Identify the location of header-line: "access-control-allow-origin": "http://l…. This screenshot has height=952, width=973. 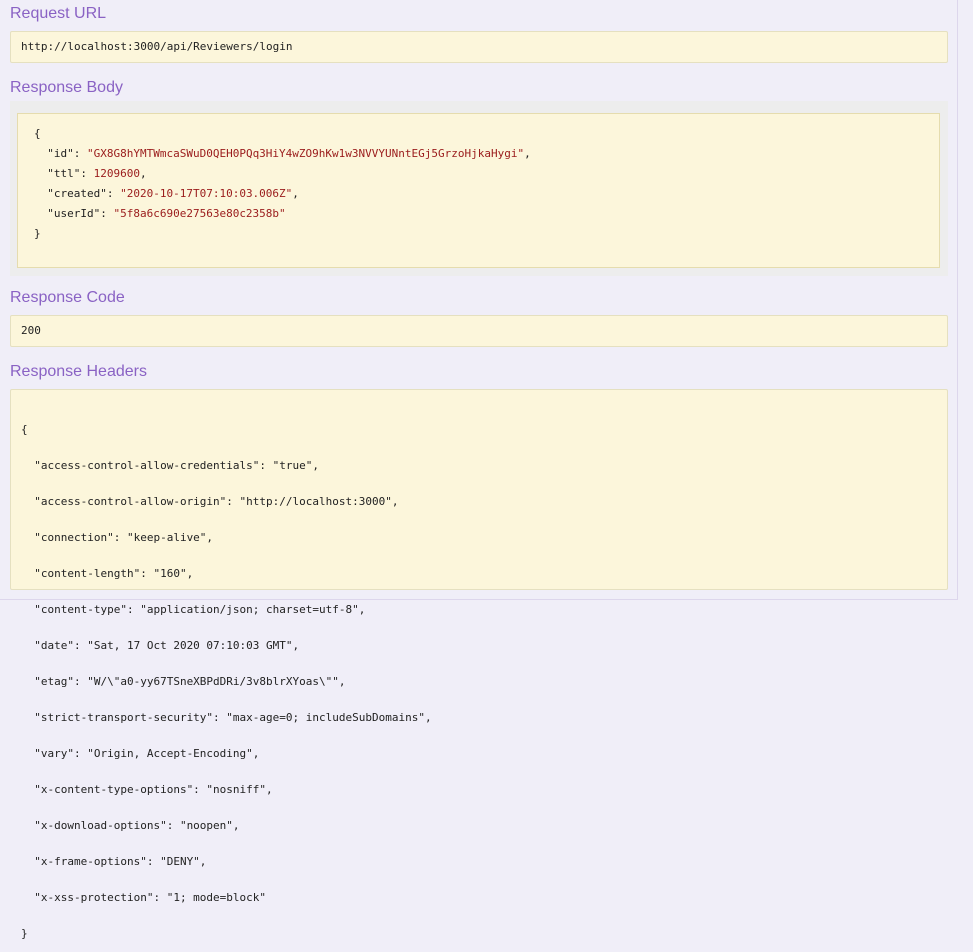
(210, 501).